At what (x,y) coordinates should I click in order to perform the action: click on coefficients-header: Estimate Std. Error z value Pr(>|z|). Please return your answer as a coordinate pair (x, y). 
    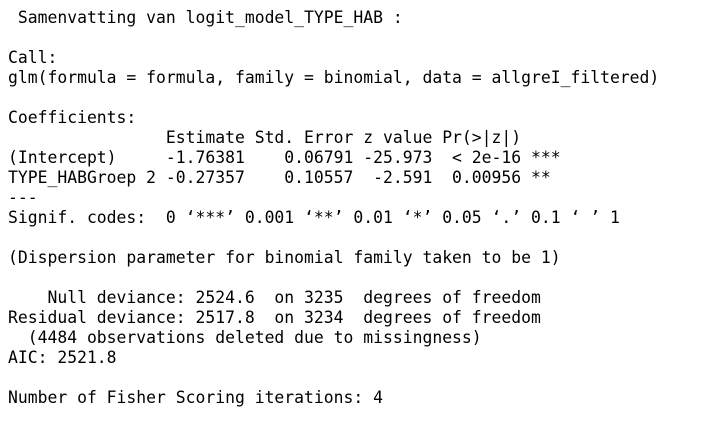
    Looking at the image, I should click on (284, 137).